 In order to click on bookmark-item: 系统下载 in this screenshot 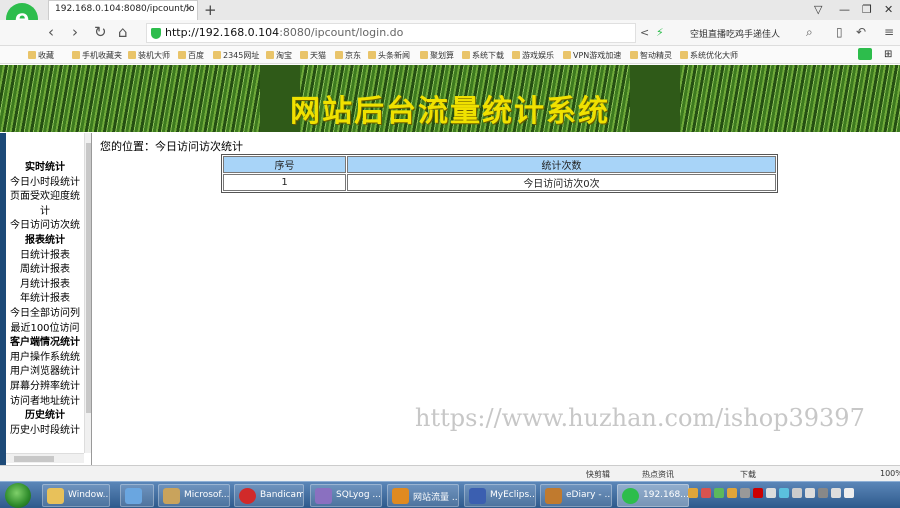, I will do `click(483, 55)`.